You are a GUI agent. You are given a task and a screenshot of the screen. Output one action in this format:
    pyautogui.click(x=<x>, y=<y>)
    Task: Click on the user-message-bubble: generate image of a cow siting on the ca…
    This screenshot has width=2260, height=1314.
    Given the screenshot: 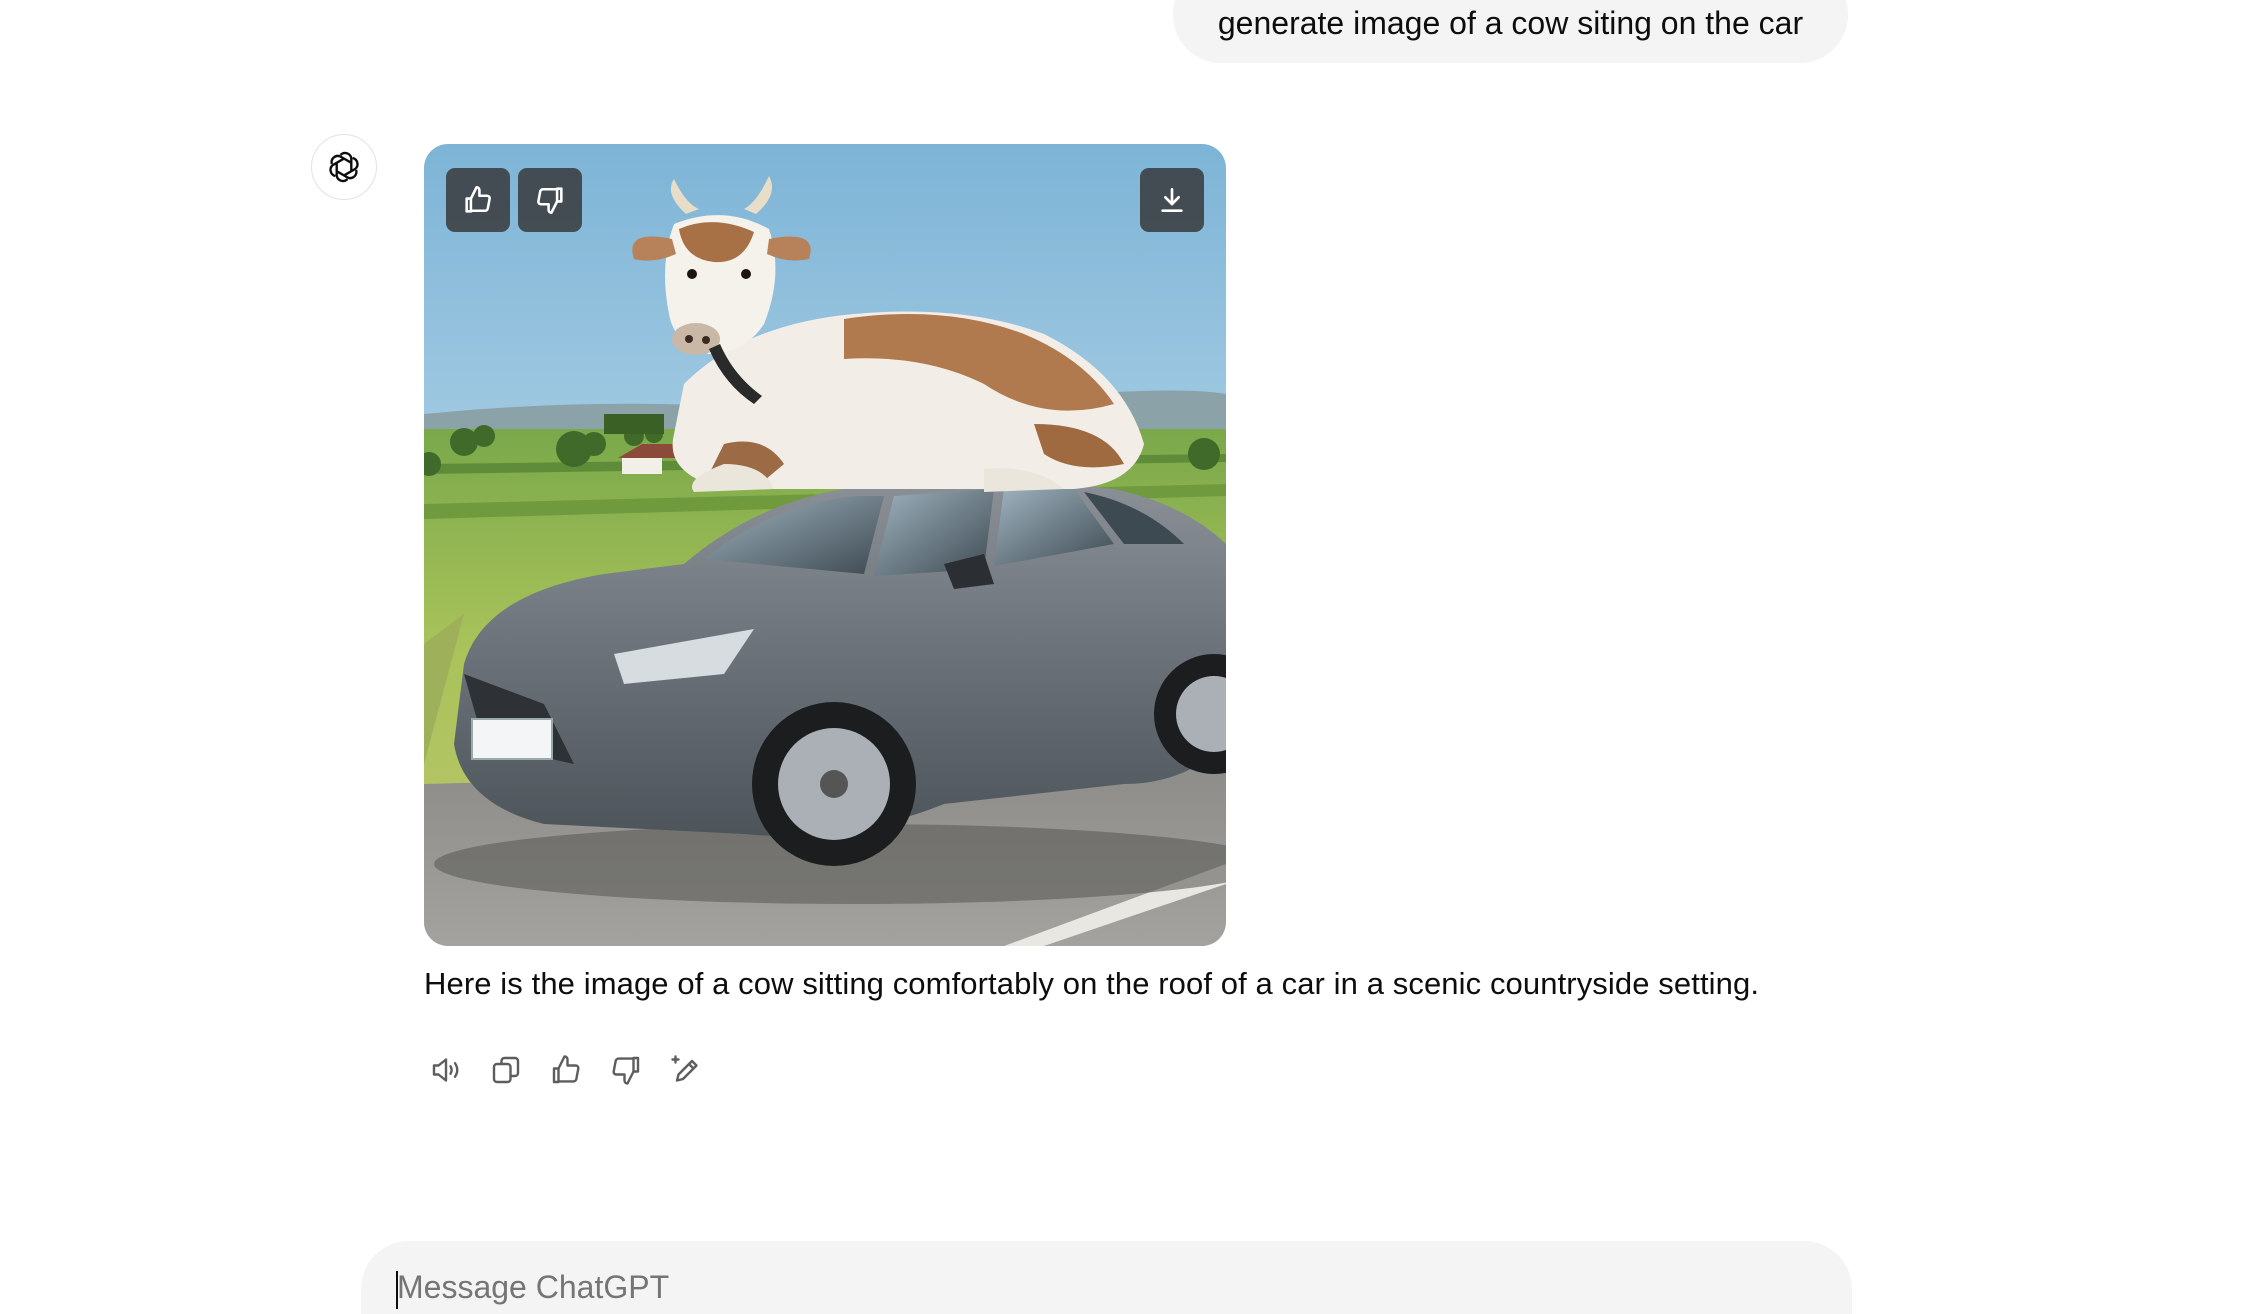 What is the action you would take?
    pyautogui.click(x=1510, y=31)
    